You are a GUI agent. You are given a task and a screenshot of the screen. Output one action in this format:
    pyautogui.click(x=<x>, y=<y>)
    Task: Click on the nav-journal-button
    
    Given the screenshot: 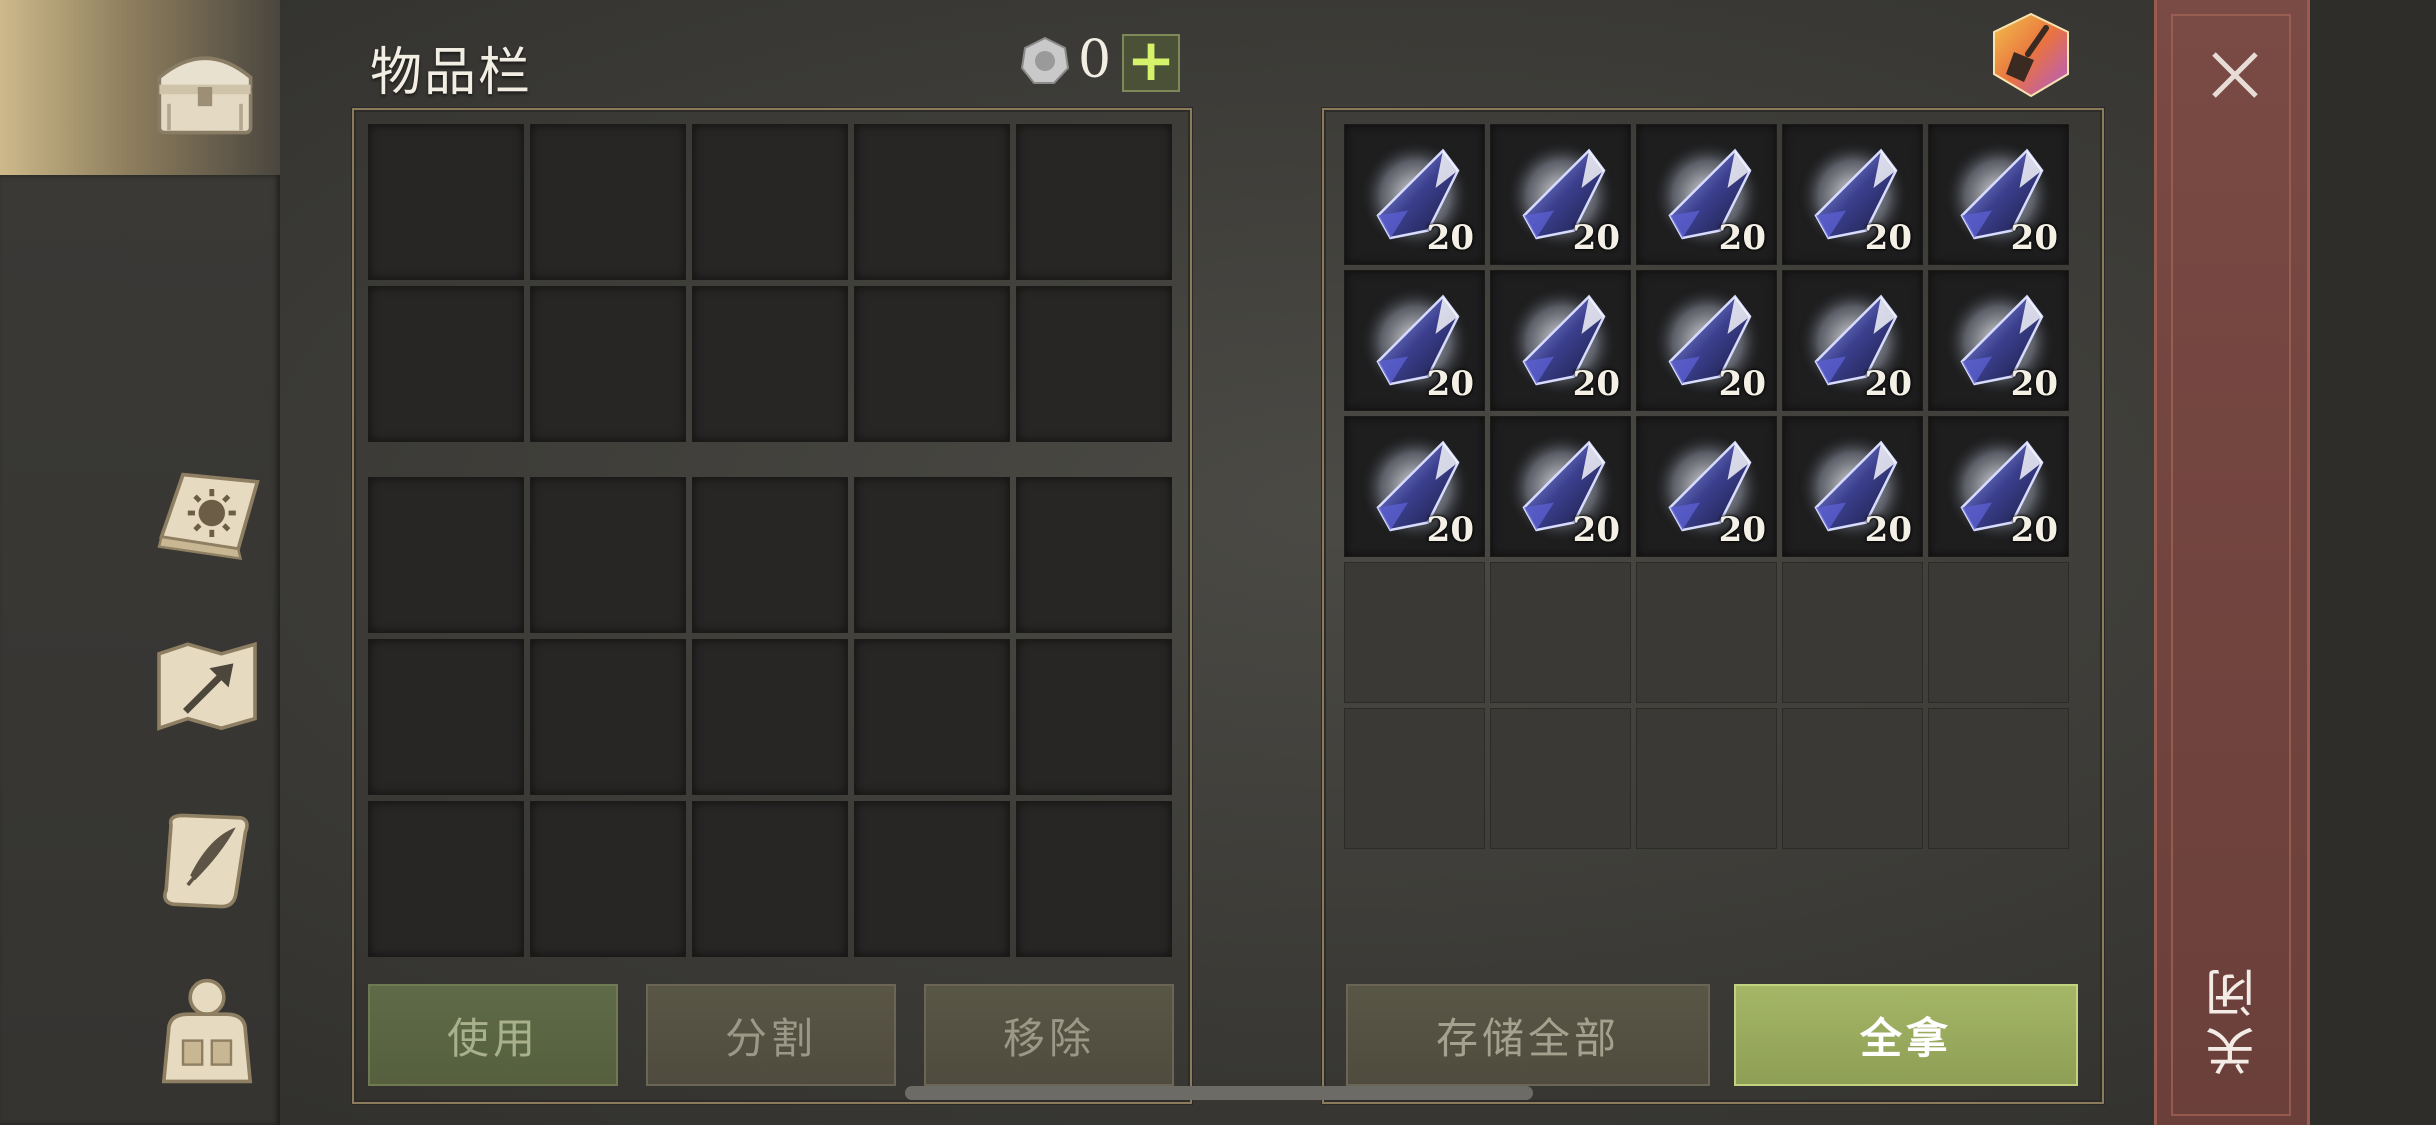 What is the action you would take?
    pyautogui.click(x=207, y=513)
    